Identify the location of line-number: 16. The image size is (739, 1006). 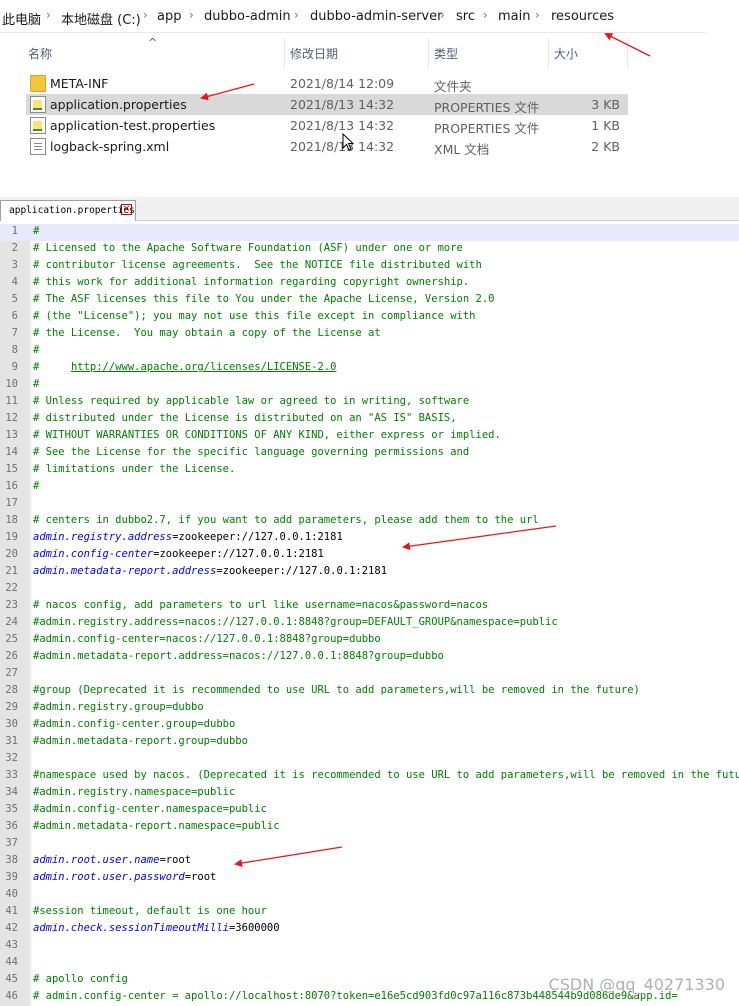
(11, 486).